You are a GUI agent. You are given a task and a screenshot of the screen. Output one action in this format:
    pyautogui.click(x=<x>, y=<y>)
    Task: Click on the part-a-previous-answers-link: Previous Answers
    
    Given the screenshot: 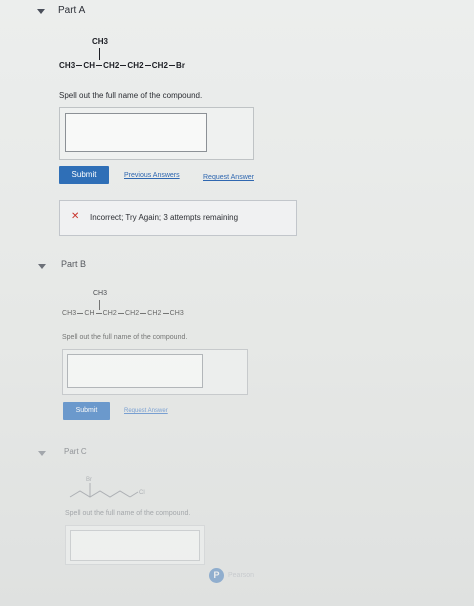 What is the action you would take?
    pyautogui.click(x=152, y=175)
    